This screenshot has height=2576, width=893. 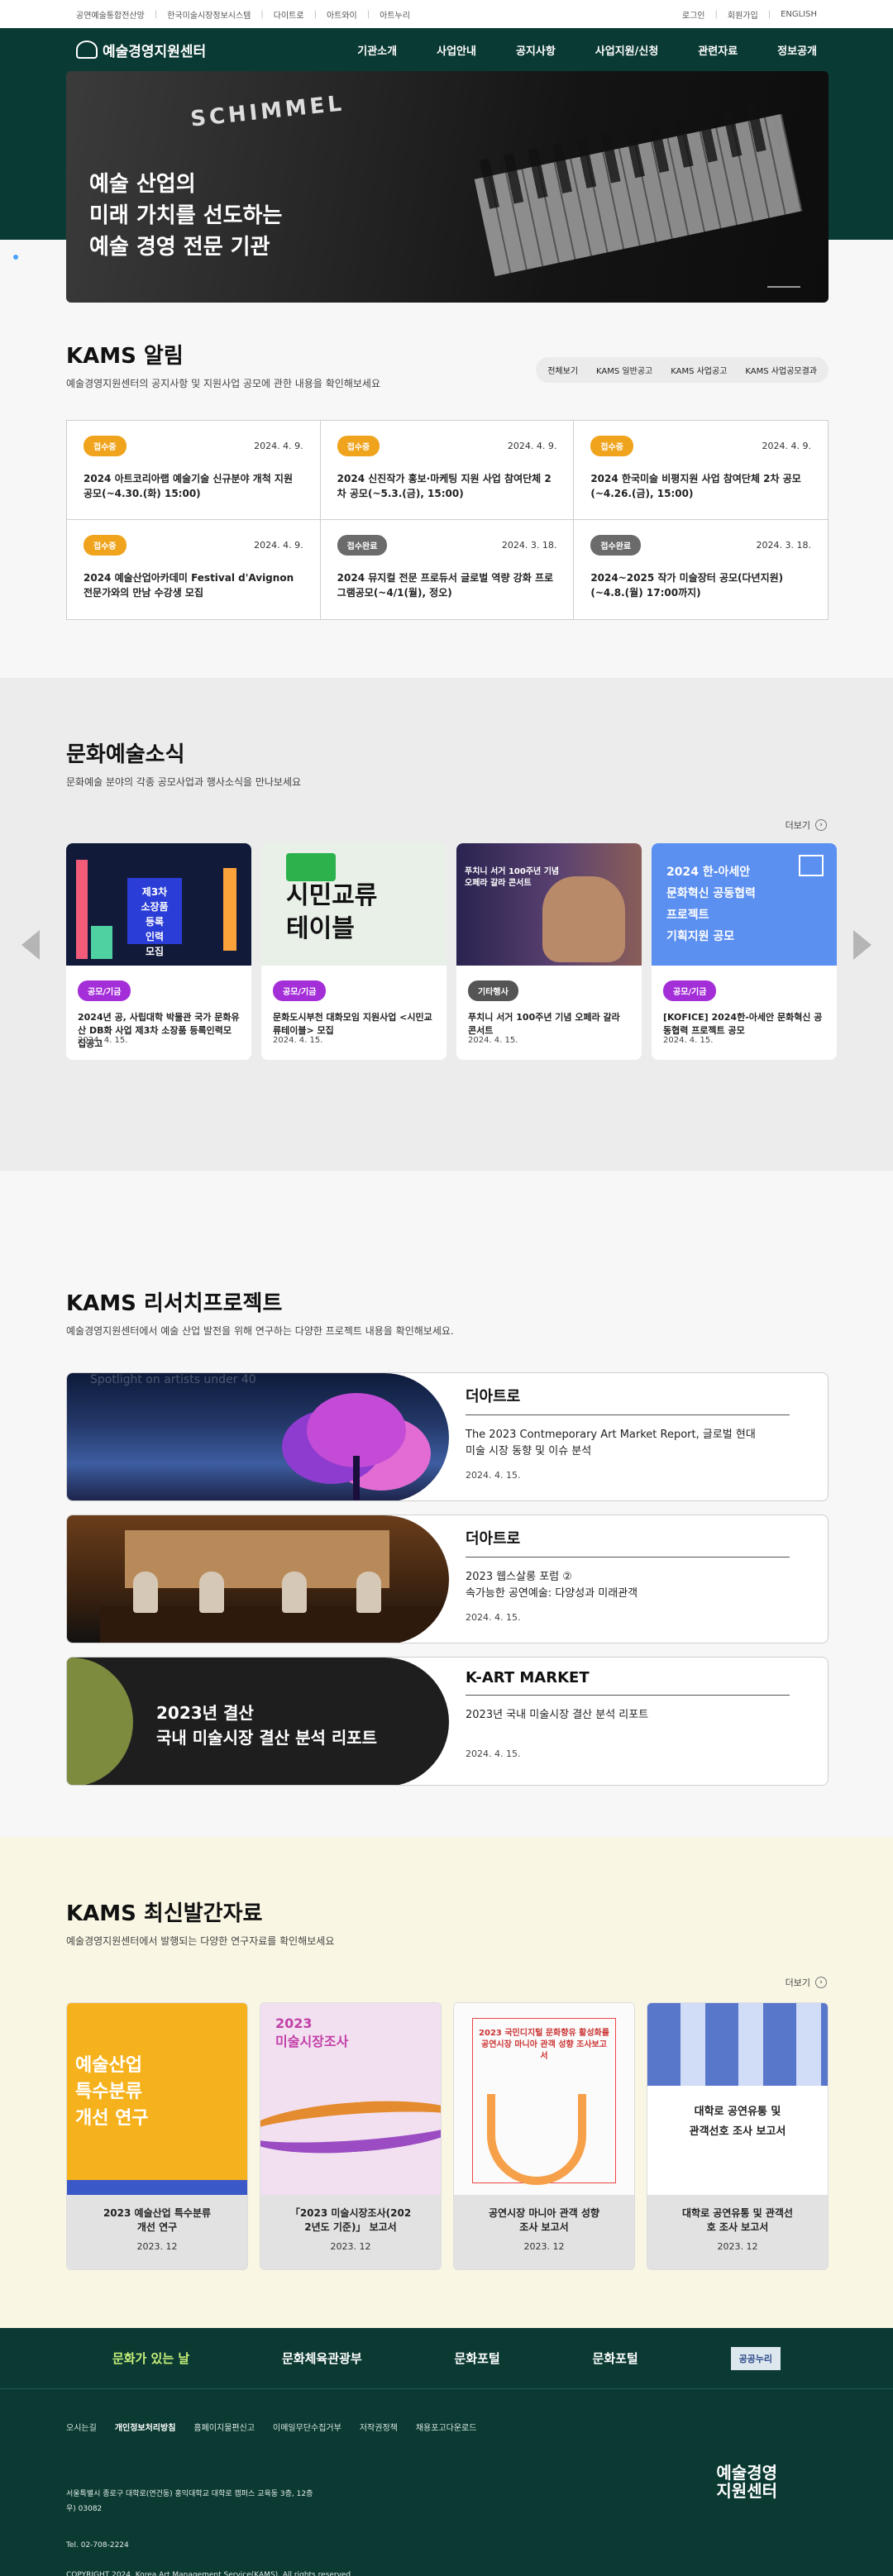 What do you see at coordinates (379, 2427) in the screenshot?
I see `footer-link-copyright: 저작권정책` at bounding box center [379, 2427].